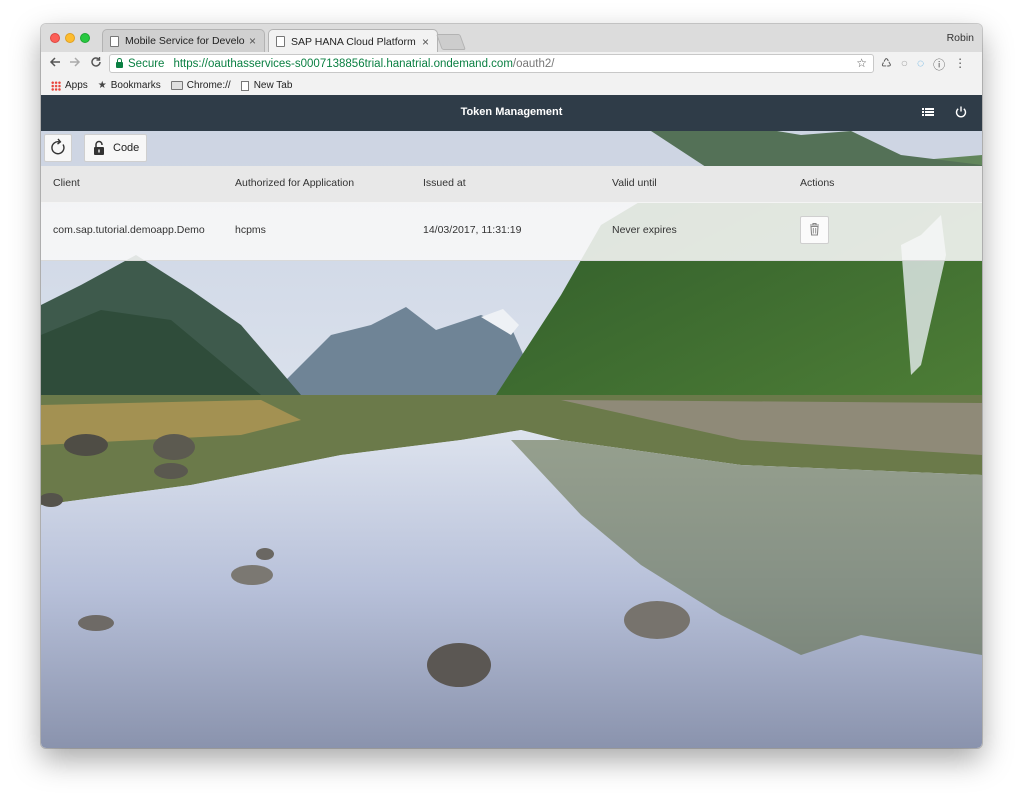 The height and width of the screenshot is (808, 1024). What do you see at coordinates (634, 183) in the screenshot?
I see `column-header-valid-until: Valid until` at bounding box center [634, 183].